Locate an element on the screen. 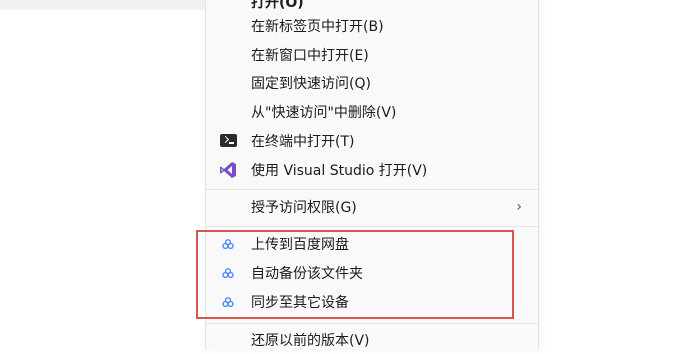  chevron-right-icon: › is located at coordinates (519, 206).